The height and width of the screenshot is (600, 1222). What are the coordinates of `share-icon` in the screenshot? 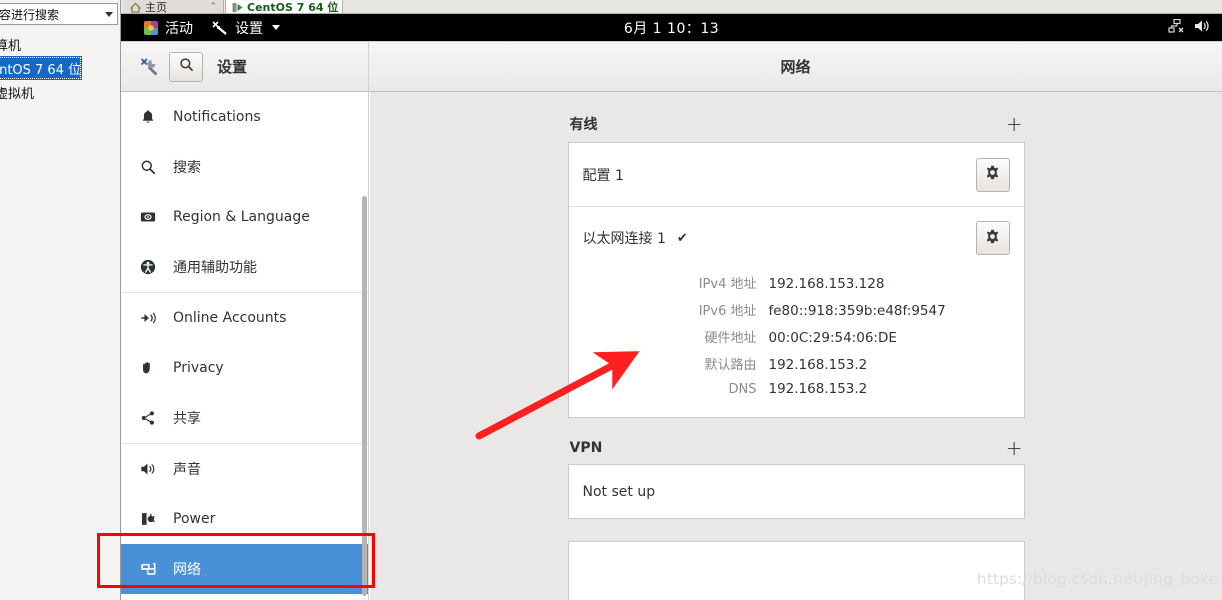 It's located at (148, 418).